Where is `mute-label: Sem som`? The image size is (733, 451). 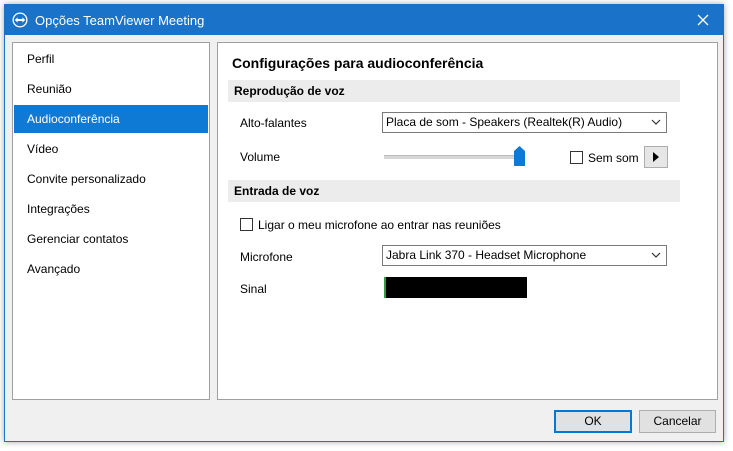 mute-label: Sem som is located at coordinates (613, 158).